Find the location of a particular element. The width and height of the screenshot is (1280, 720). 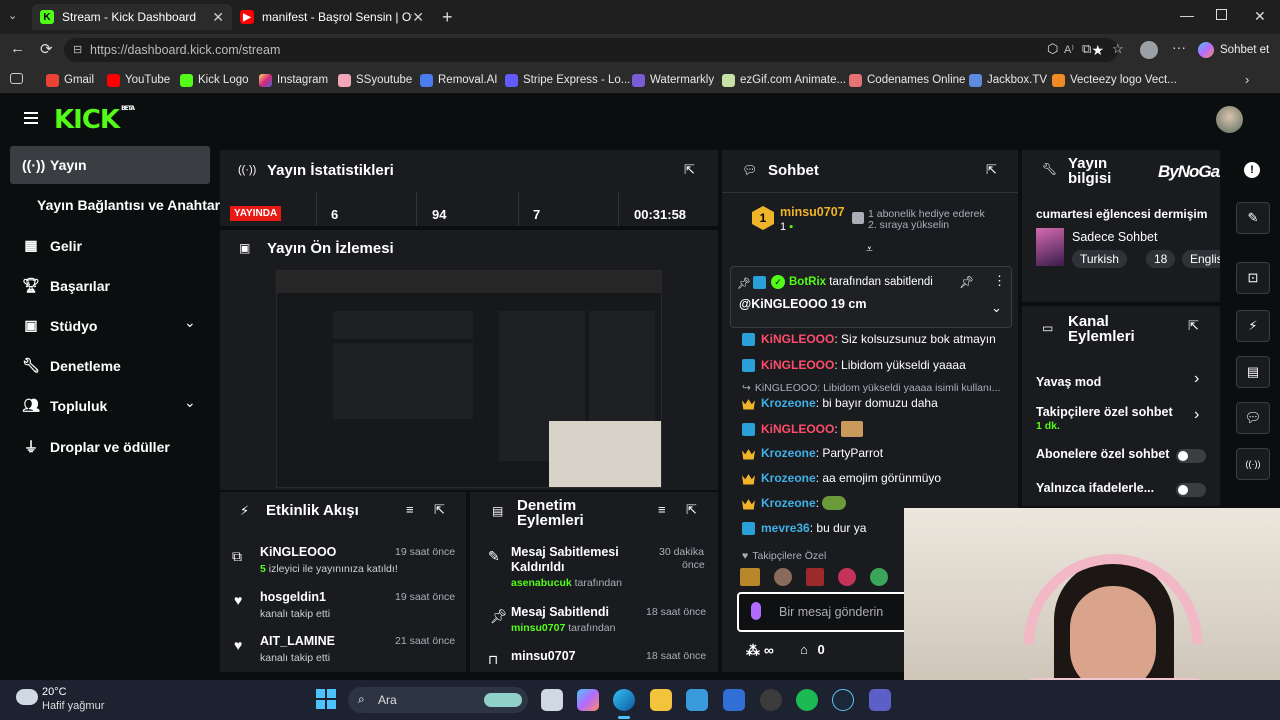

sidebar-item-basarilar: 🏆︎ Başarılar is located at coordinates (66, 285).